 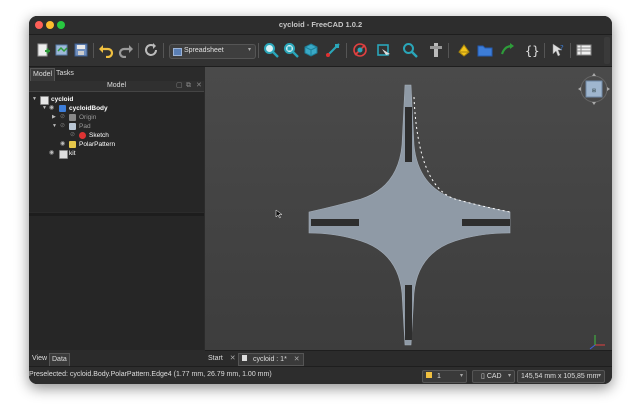 I want to click on polar-pattern-icon, so click(x=72, y=144).